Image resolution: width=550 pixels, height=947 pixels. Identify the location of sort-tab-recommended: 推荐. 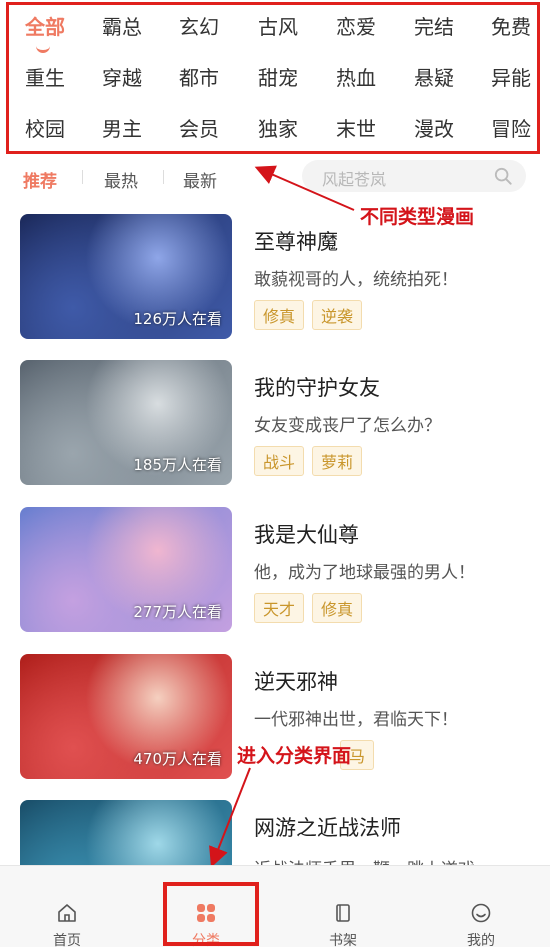
(40, 179).